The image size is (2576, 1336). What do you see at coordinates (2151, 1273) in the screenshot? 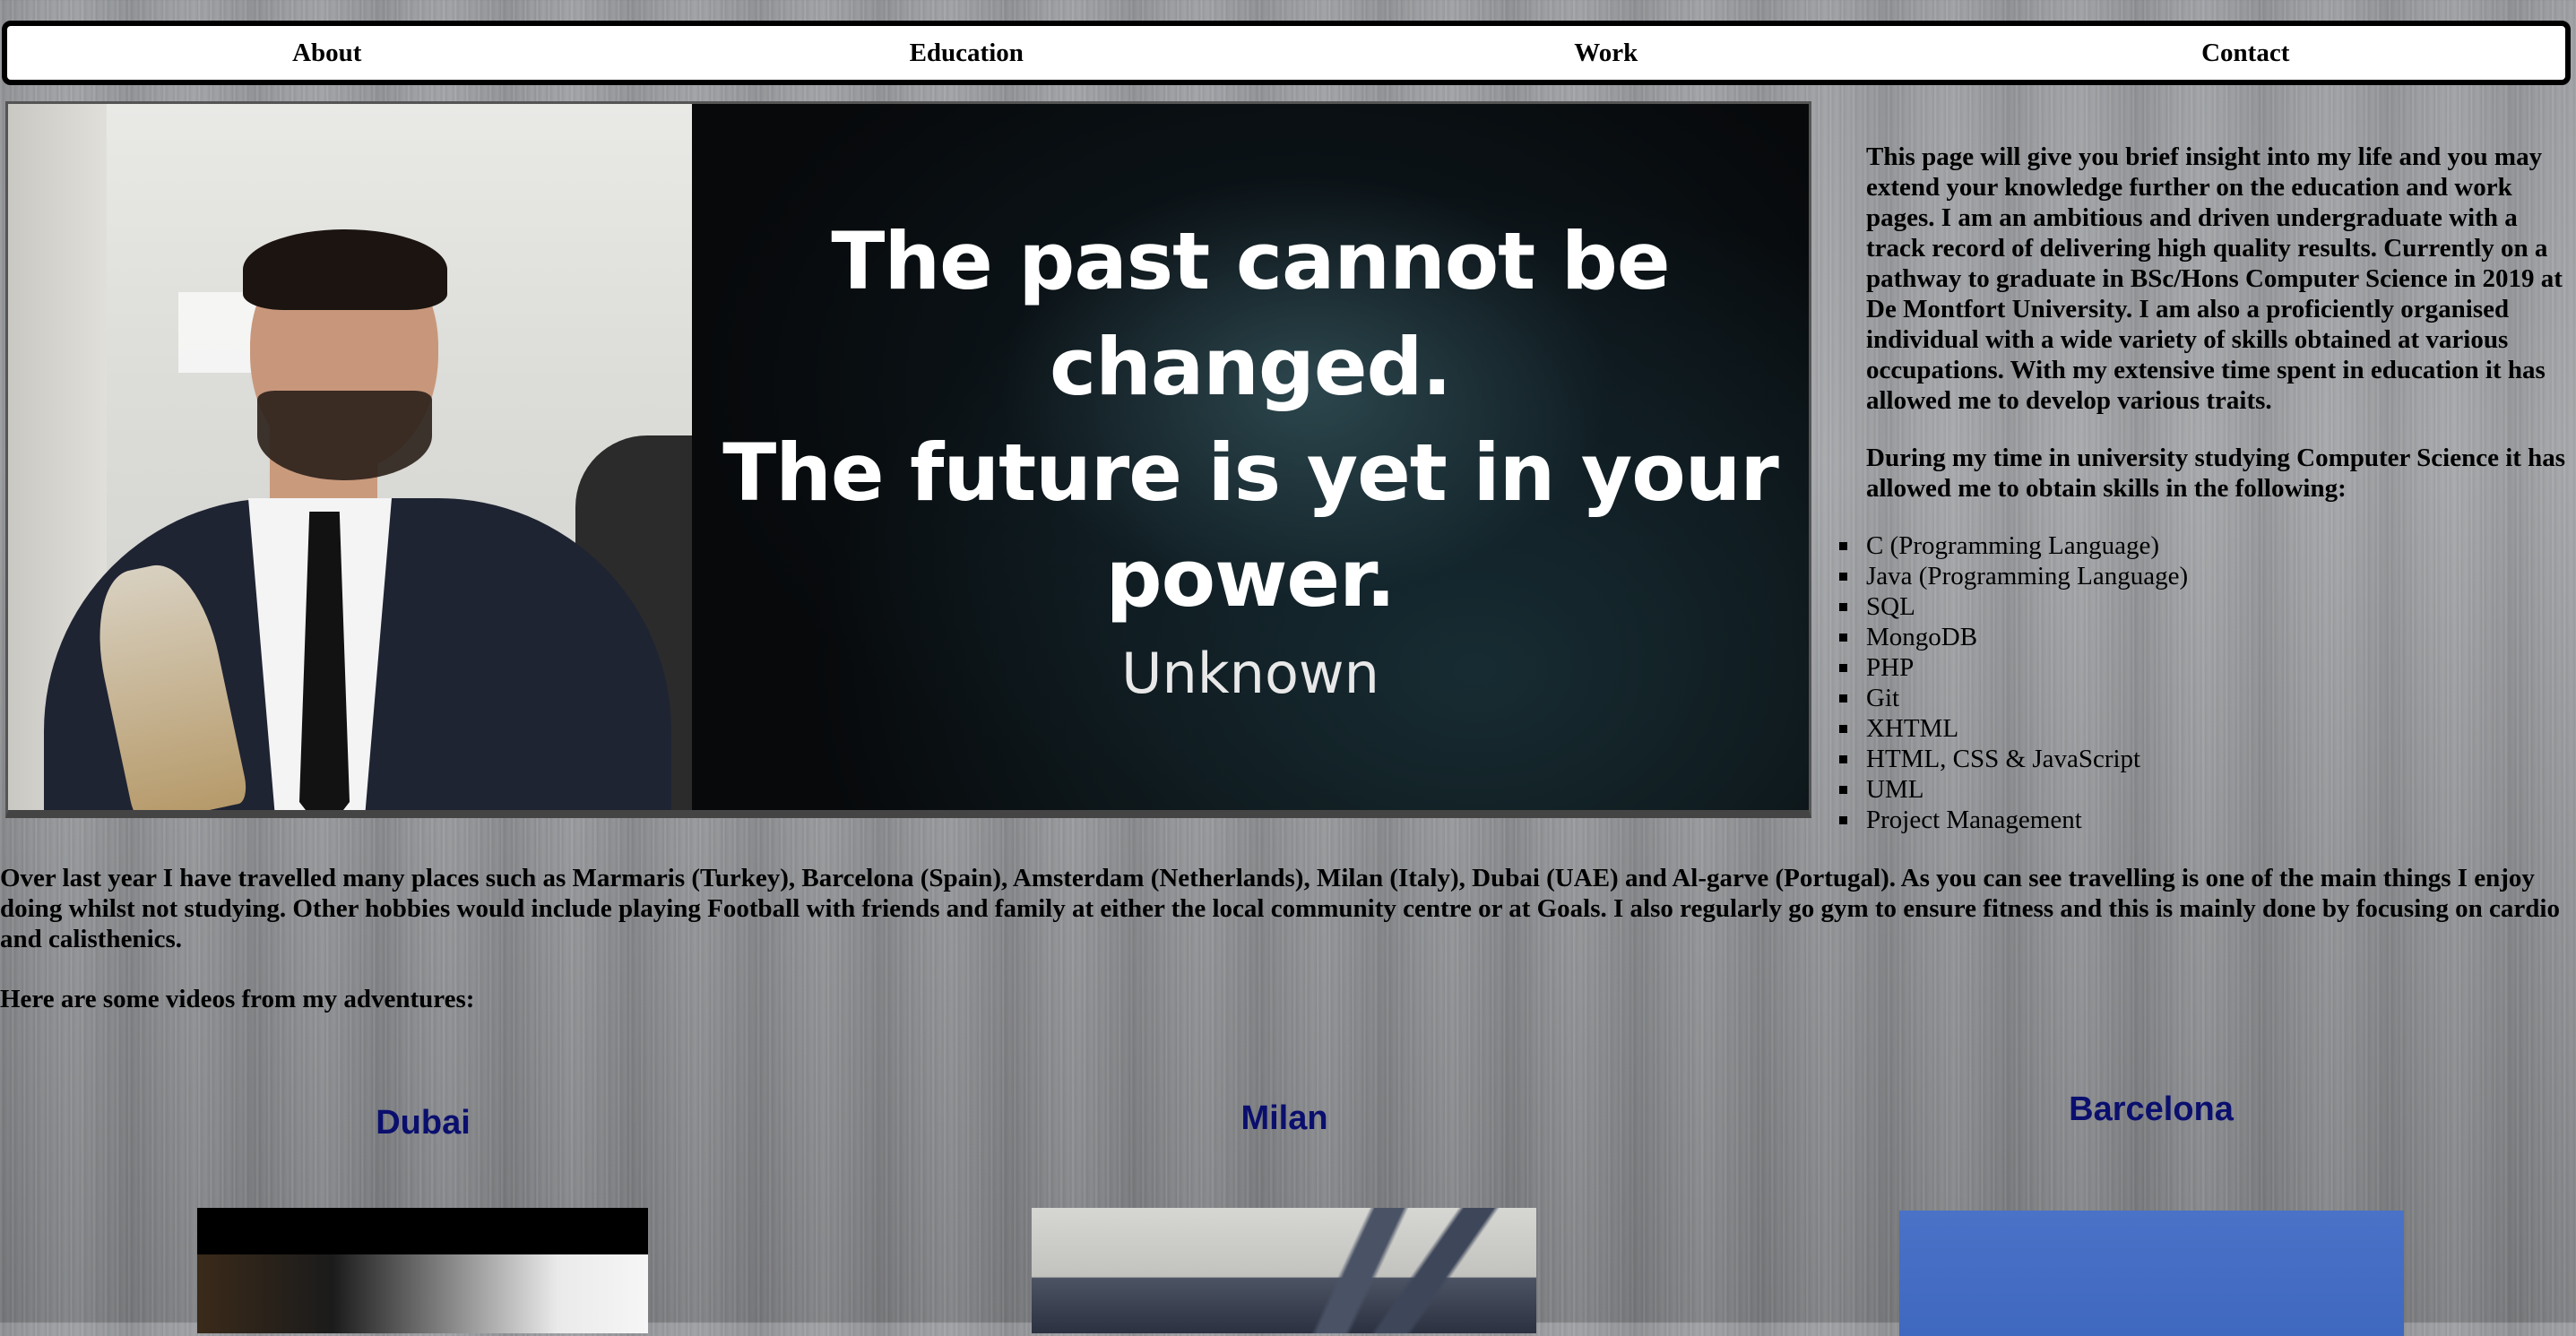
I see `video-player-barcelona` at bounding box center [2151, 1273].